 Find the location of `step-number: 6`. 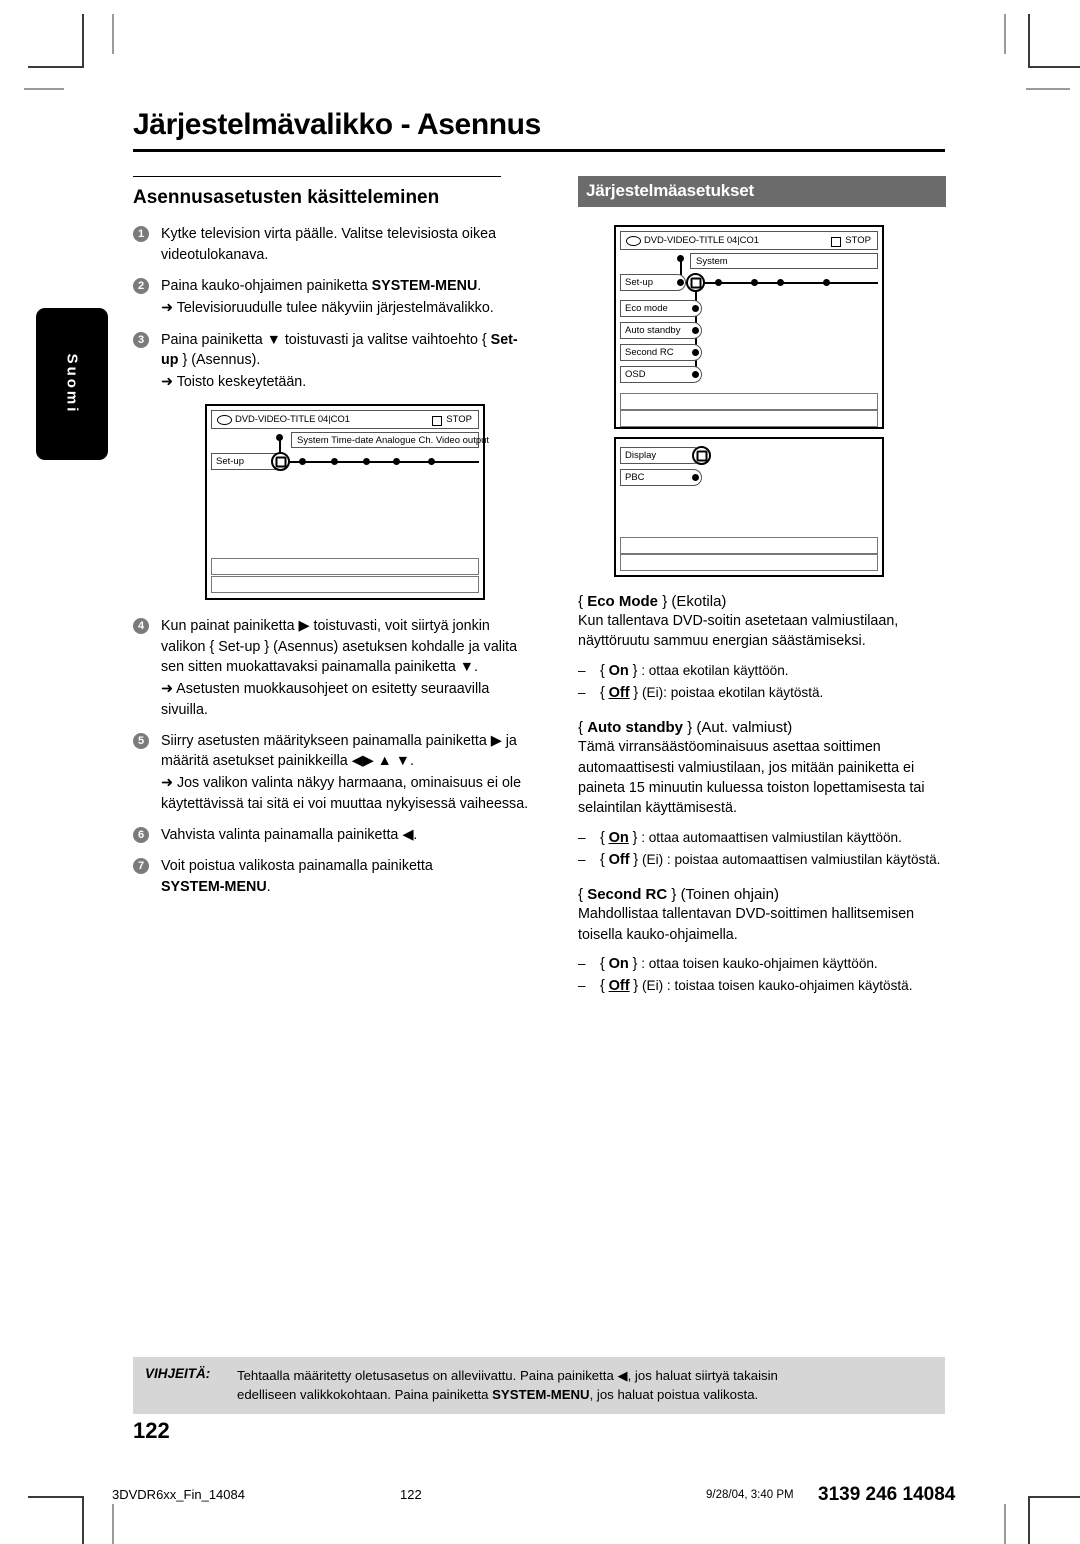

step-number: 6 is located at coordinates (141, 835).